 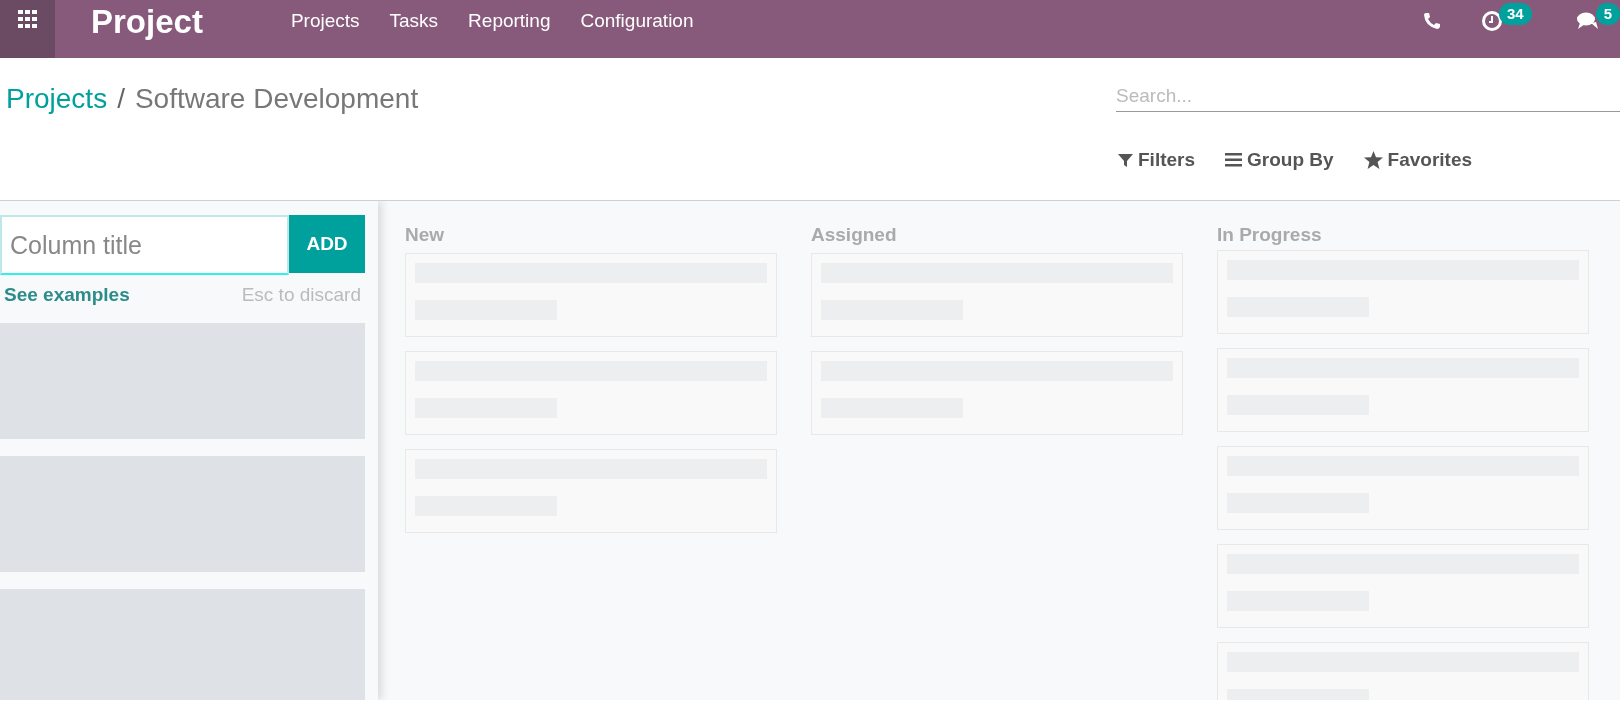 I want to click on column-title: In Progress, so click(x=1270, y=235).